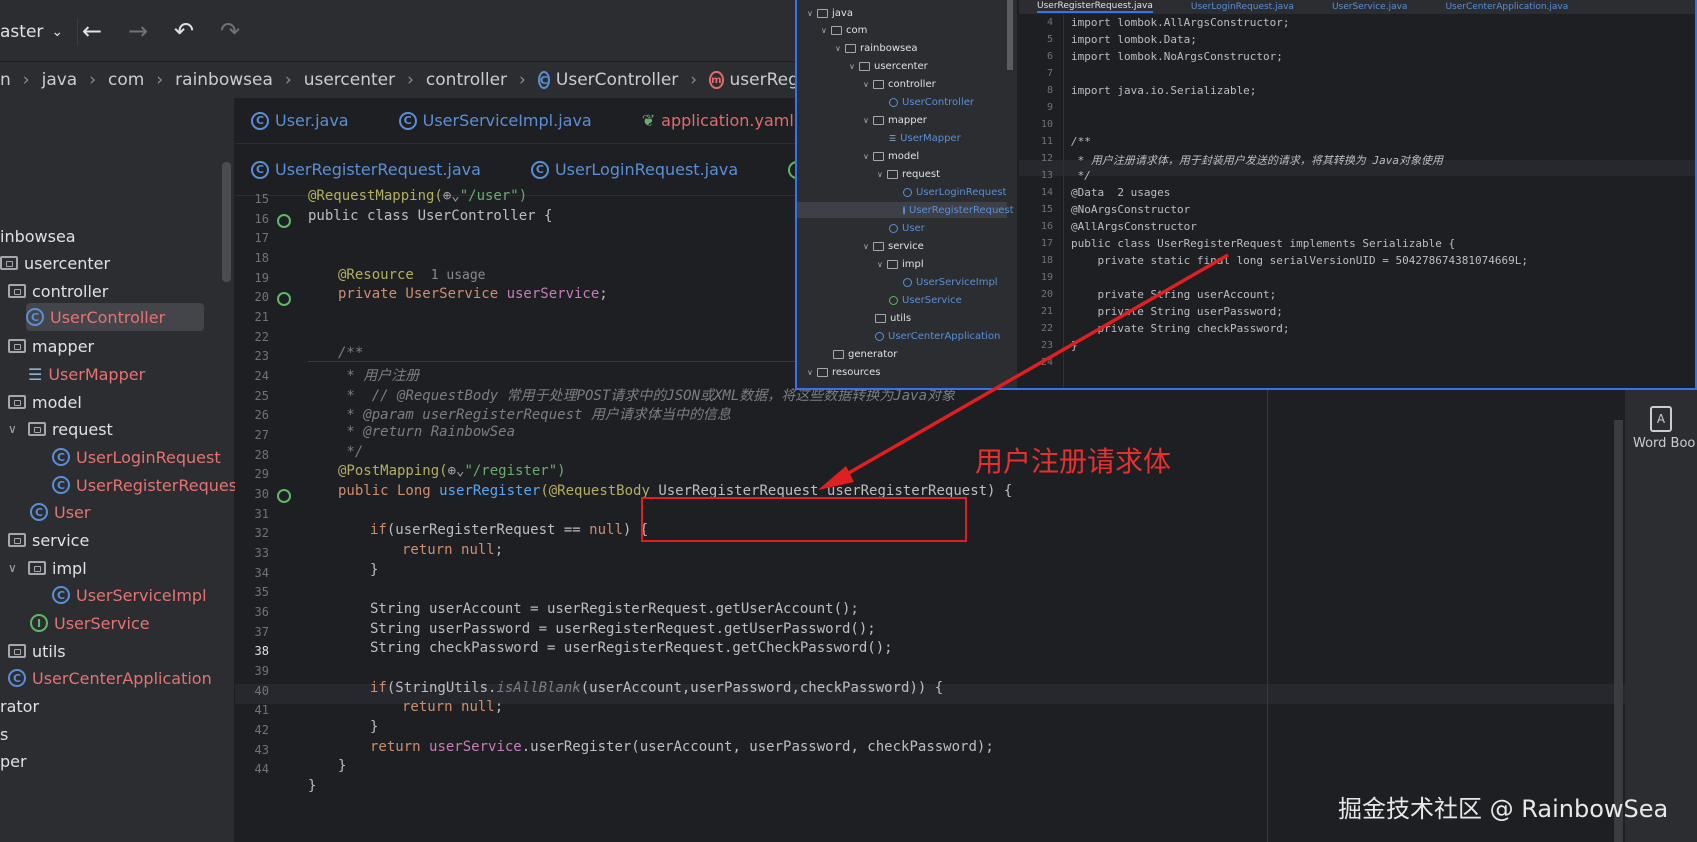 The height and width of the screenshot is (842, 1697). I want to click on watermark: 掘金技术社区 @ RainbowSea, so click(1503, 809).